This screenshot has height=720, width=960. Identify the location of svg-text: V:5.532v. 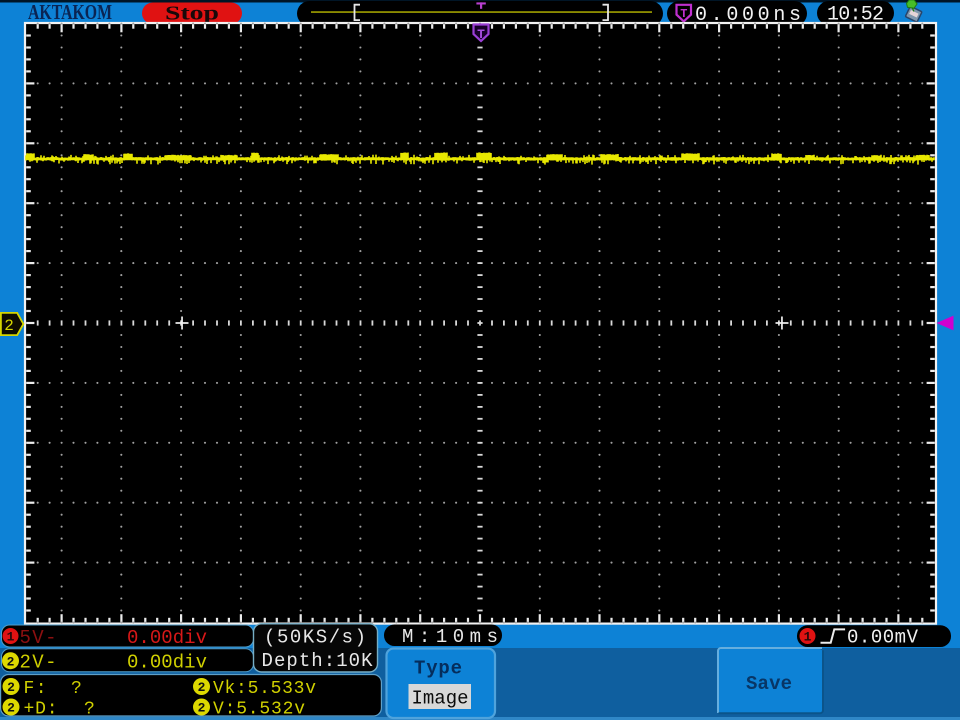
(259, 709).